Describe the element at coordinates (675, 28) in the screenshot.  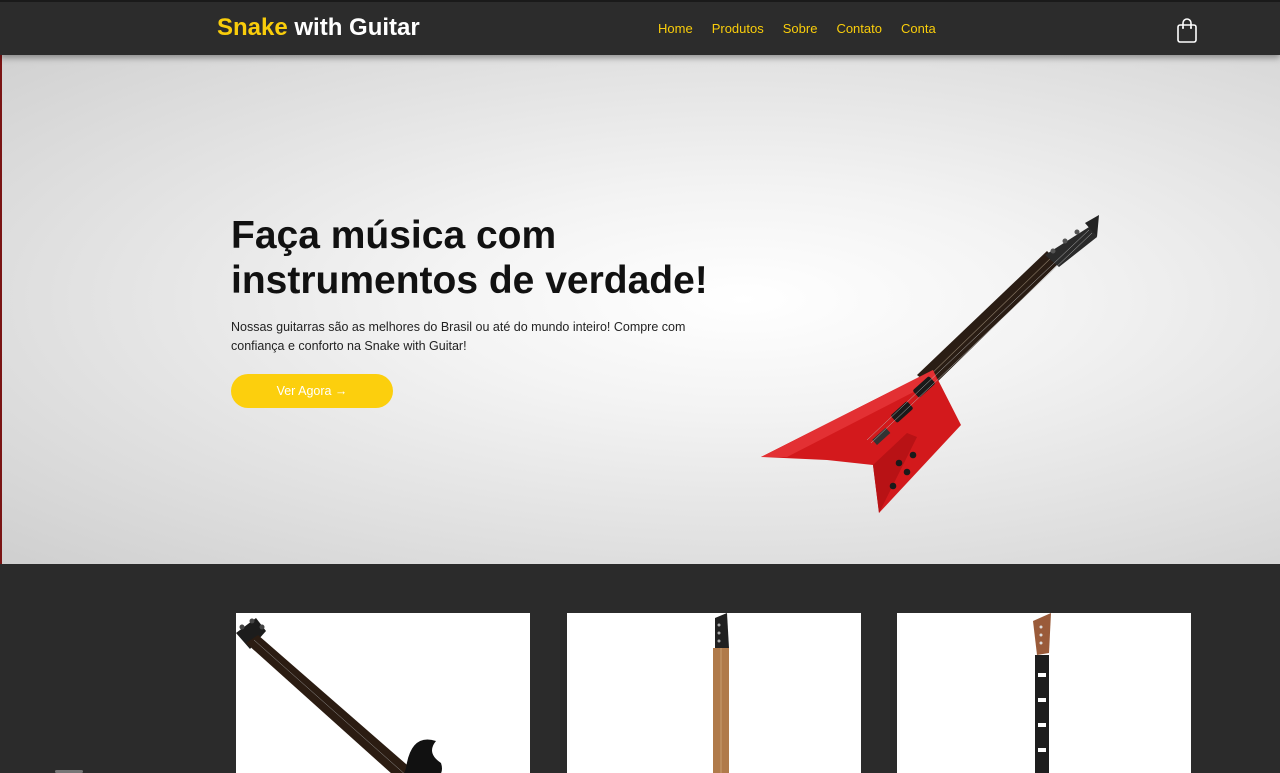
I see `nav-link-home: Home` at that location.